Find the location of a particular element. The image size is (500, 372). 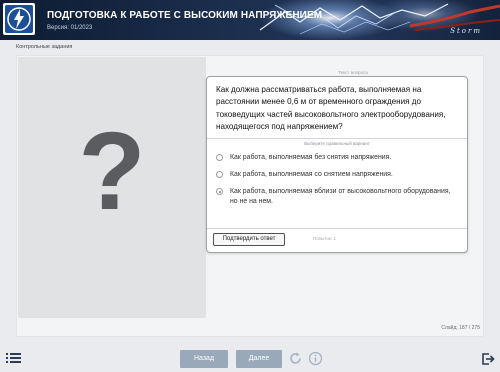

exit-icon is located at coordinates (488, 359).